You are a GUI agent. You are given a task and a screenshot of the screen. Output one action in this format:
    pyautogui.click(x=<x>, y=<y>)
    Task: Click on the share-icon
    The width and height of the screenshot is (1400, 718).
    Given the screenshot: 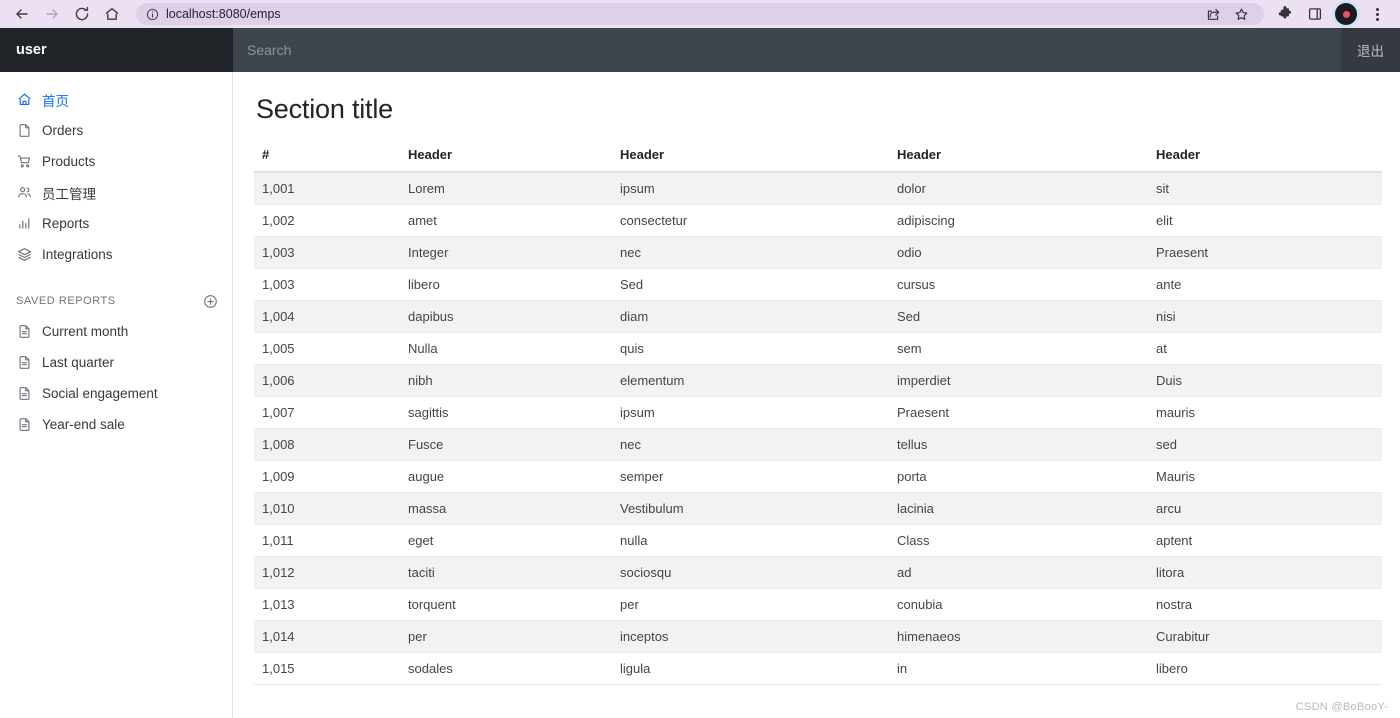 What is the action you would take?
    pyautogui.click(x=1213, y=14)
    